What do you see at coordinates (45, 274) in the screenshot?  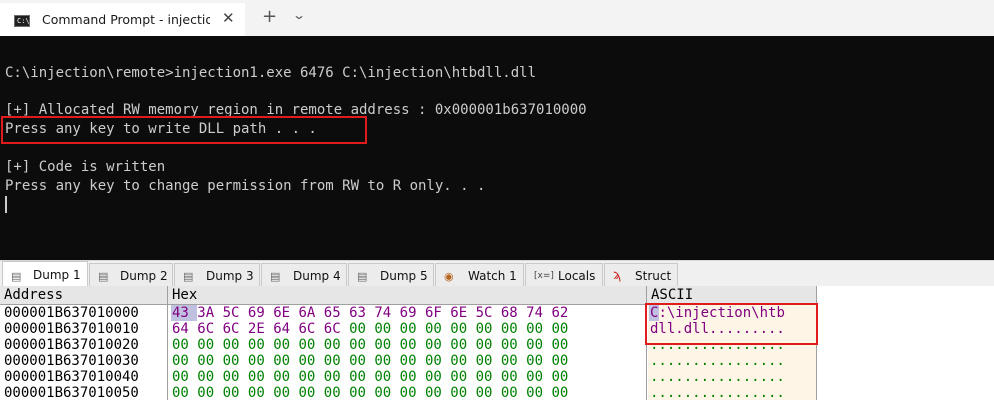 I see `tab-dump-1: ▤ Dump 1` at bounding box center [45, 274].